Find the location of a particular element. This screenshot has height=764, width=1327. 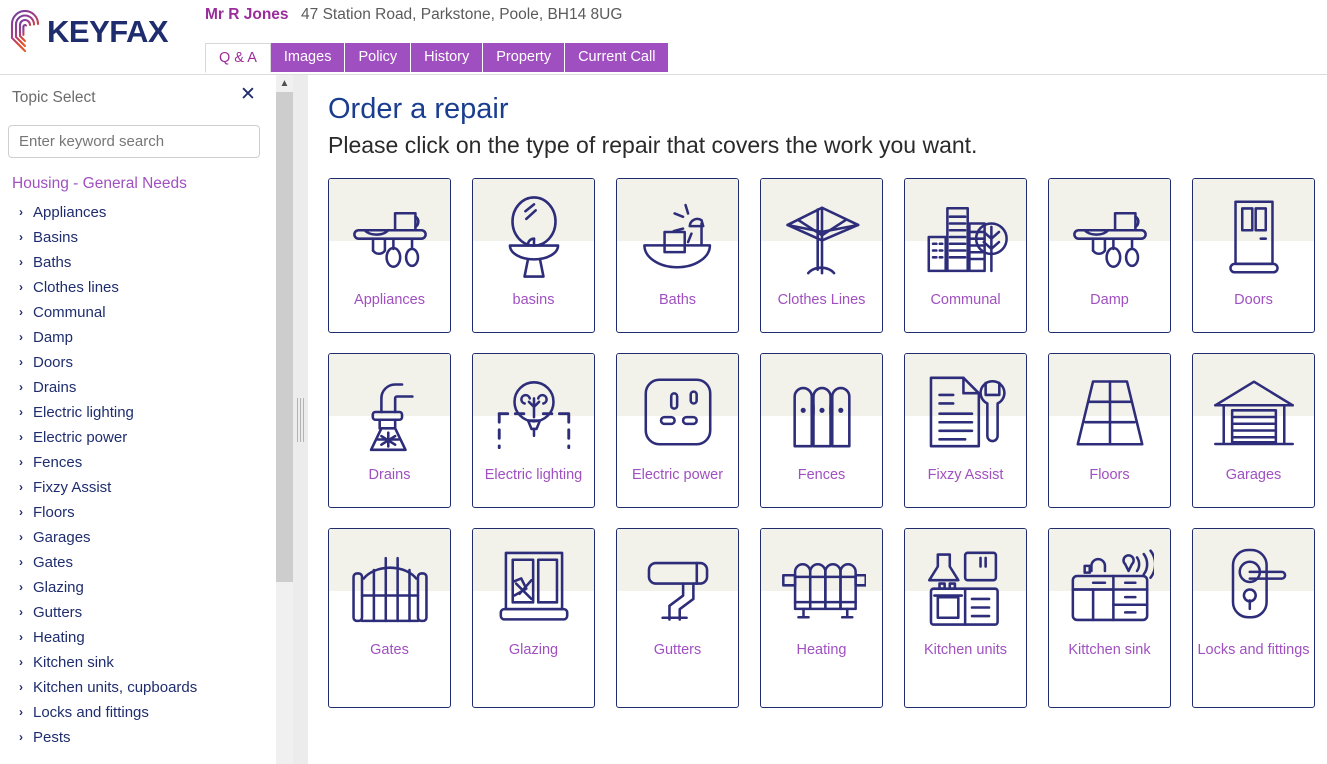

sidebar-item-damp: › Damp is located at coordinates (138, 337).